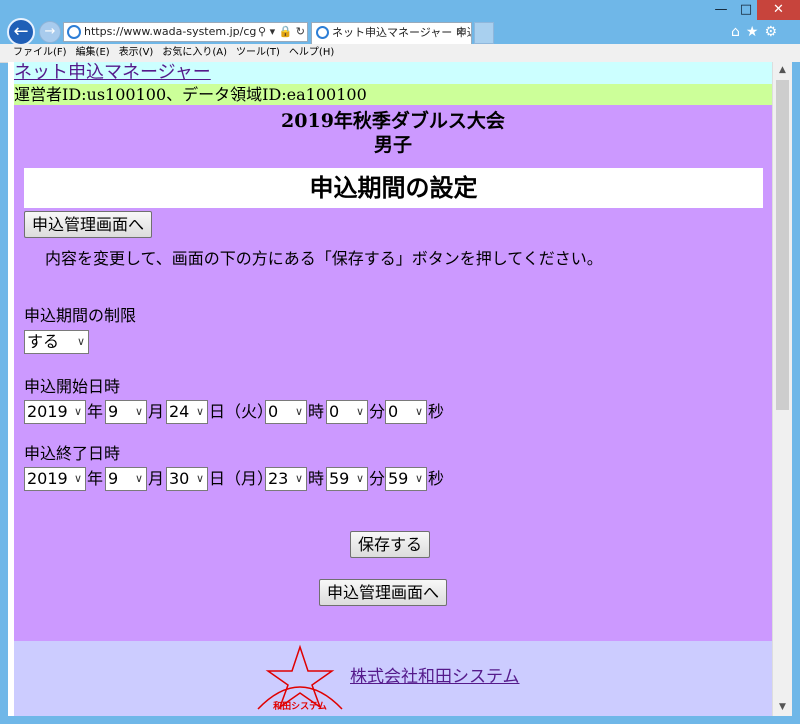 Image resolution: width=800 pixels, height=724 pixels. What do you see at coordinates (782, 70) in the screenshot?
I see `scroll-up-arrow-icon: ▲` at bounding box center [782, 70].